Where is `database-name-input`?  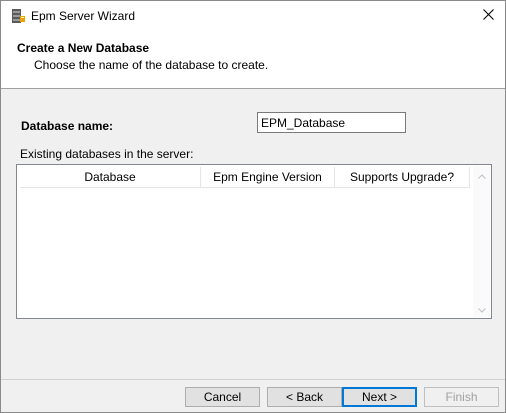 database-name-input is located at coordinates (331, 122).